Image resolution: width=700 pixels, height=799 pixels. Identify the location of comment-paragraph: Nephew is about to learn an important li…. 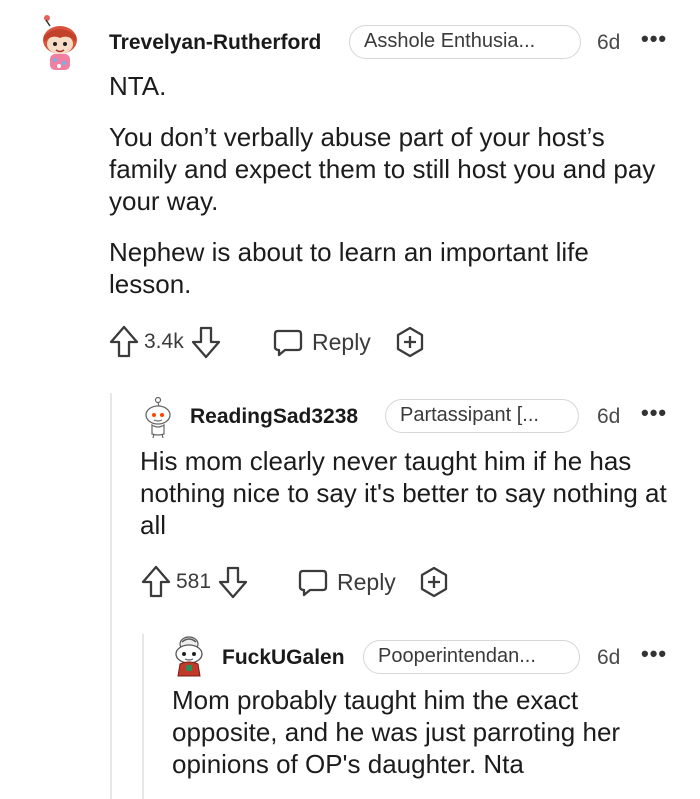
(349, 268).